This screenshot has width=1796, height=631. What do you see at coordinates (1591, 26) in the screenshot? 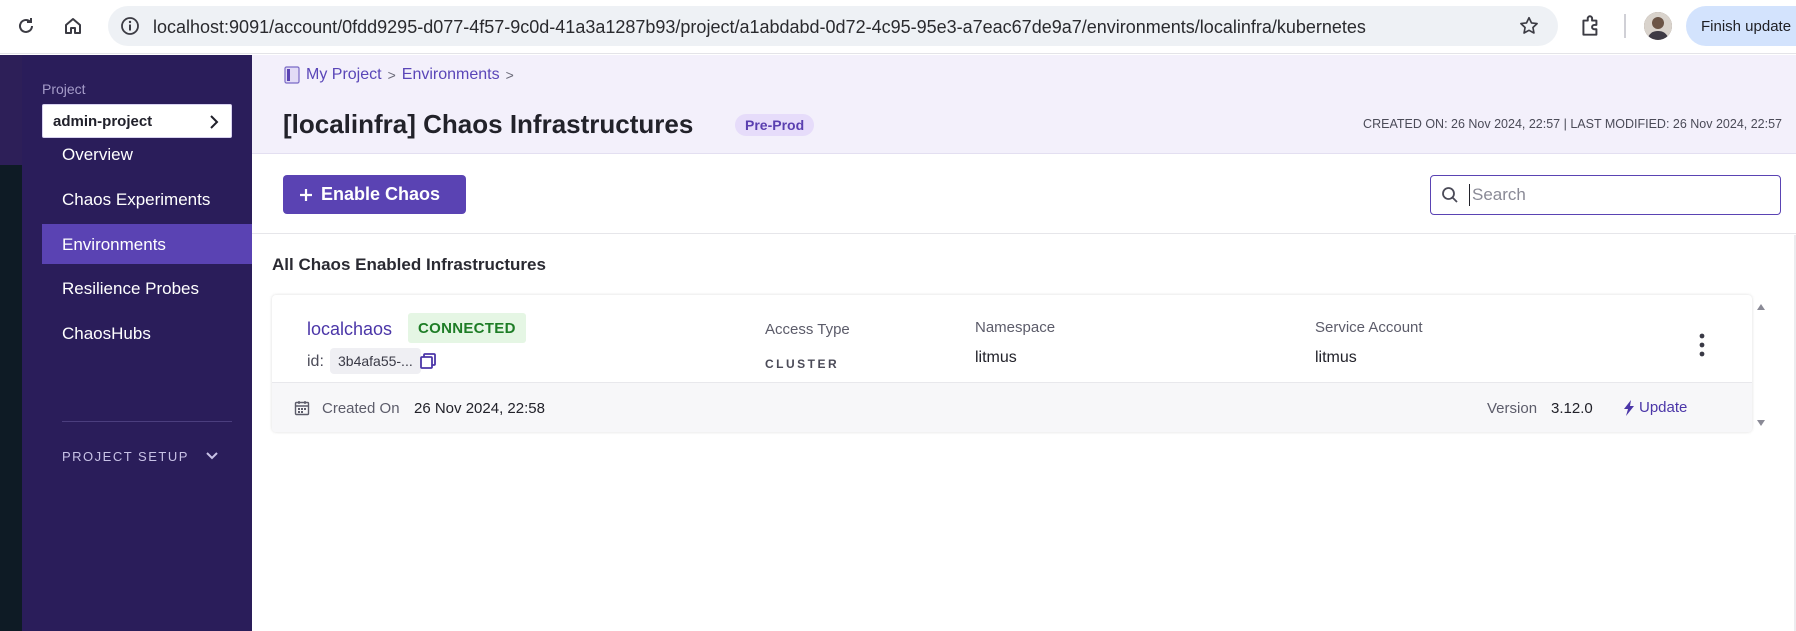
I see `extensions-icon` at bounding box center [1591, 26].